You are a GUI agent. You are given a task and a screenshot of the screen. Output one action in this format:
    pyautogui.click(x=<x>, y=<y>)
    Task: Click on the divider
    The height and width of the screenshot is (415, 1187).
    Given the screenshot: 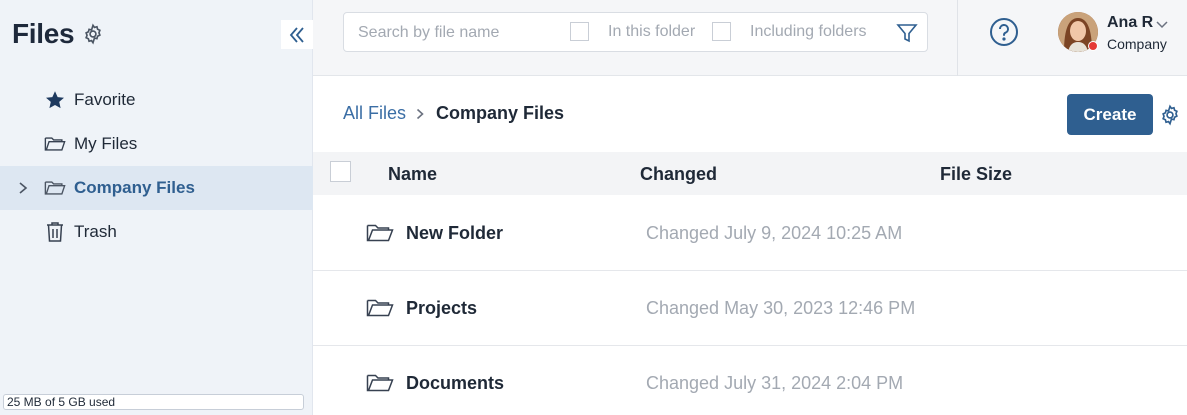 What is the action you would take?
    pyautogui.click(x=957, y=38)
    